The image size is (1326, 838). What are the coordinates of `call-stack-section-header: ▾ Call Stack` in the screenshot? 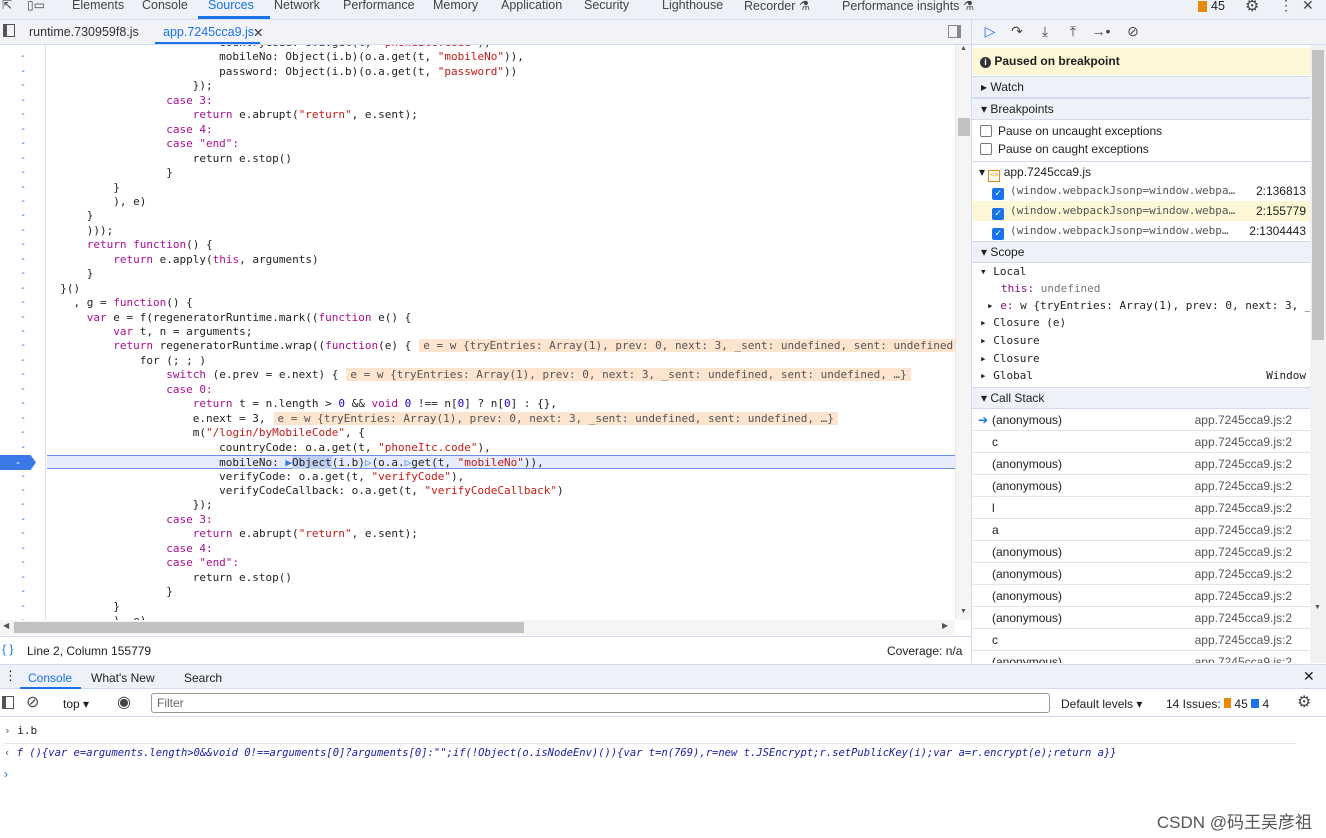 It's located at (1141, 398).